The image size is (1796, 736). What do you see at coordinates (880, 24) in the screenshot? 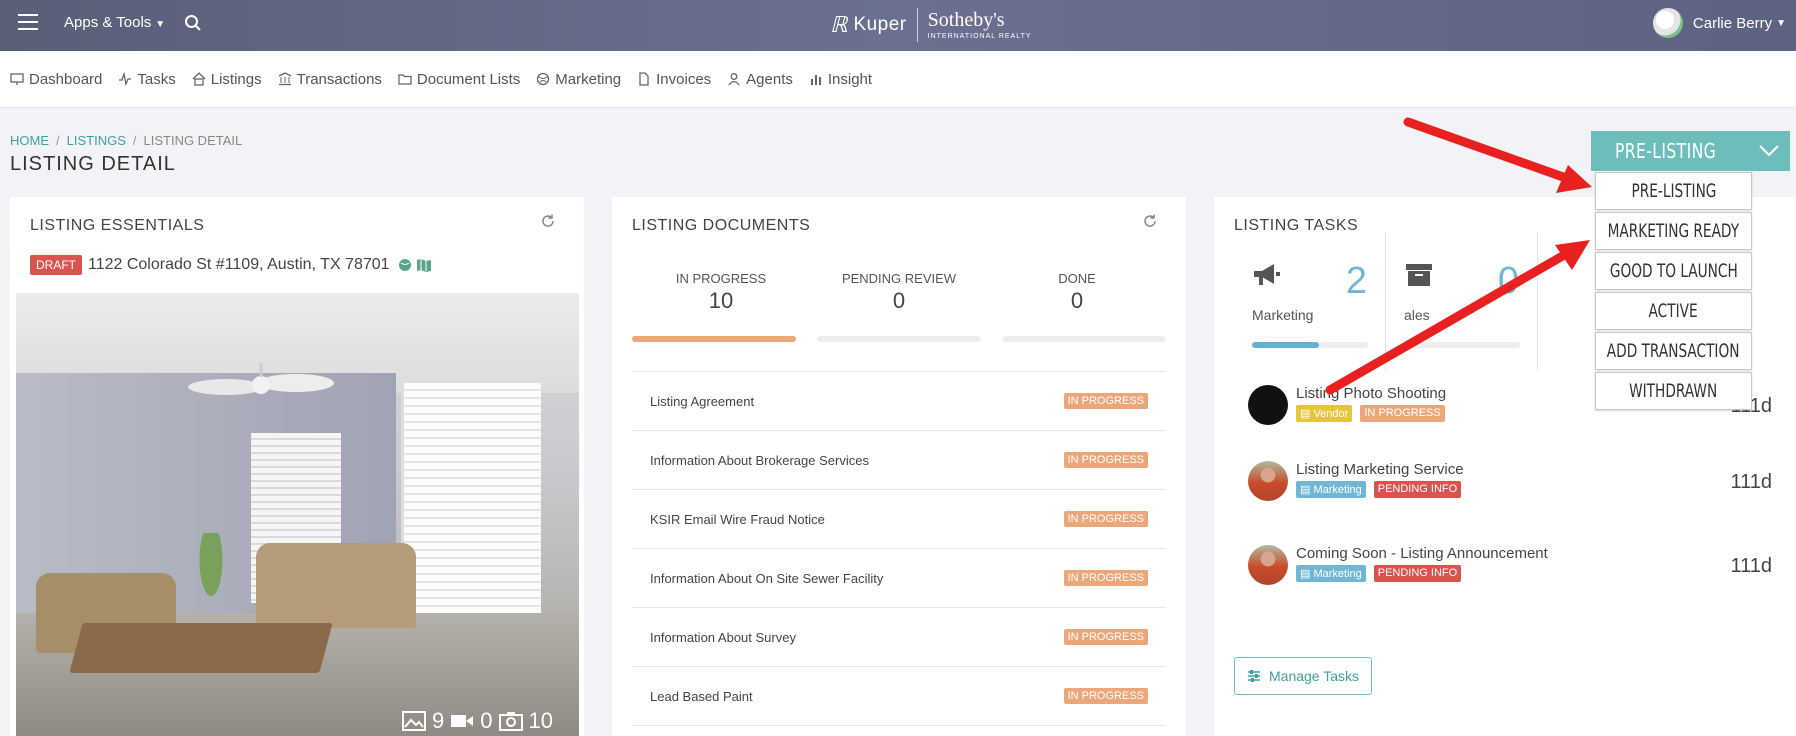
I see `brand-left: Kuper` at bounding box center [880, 24].